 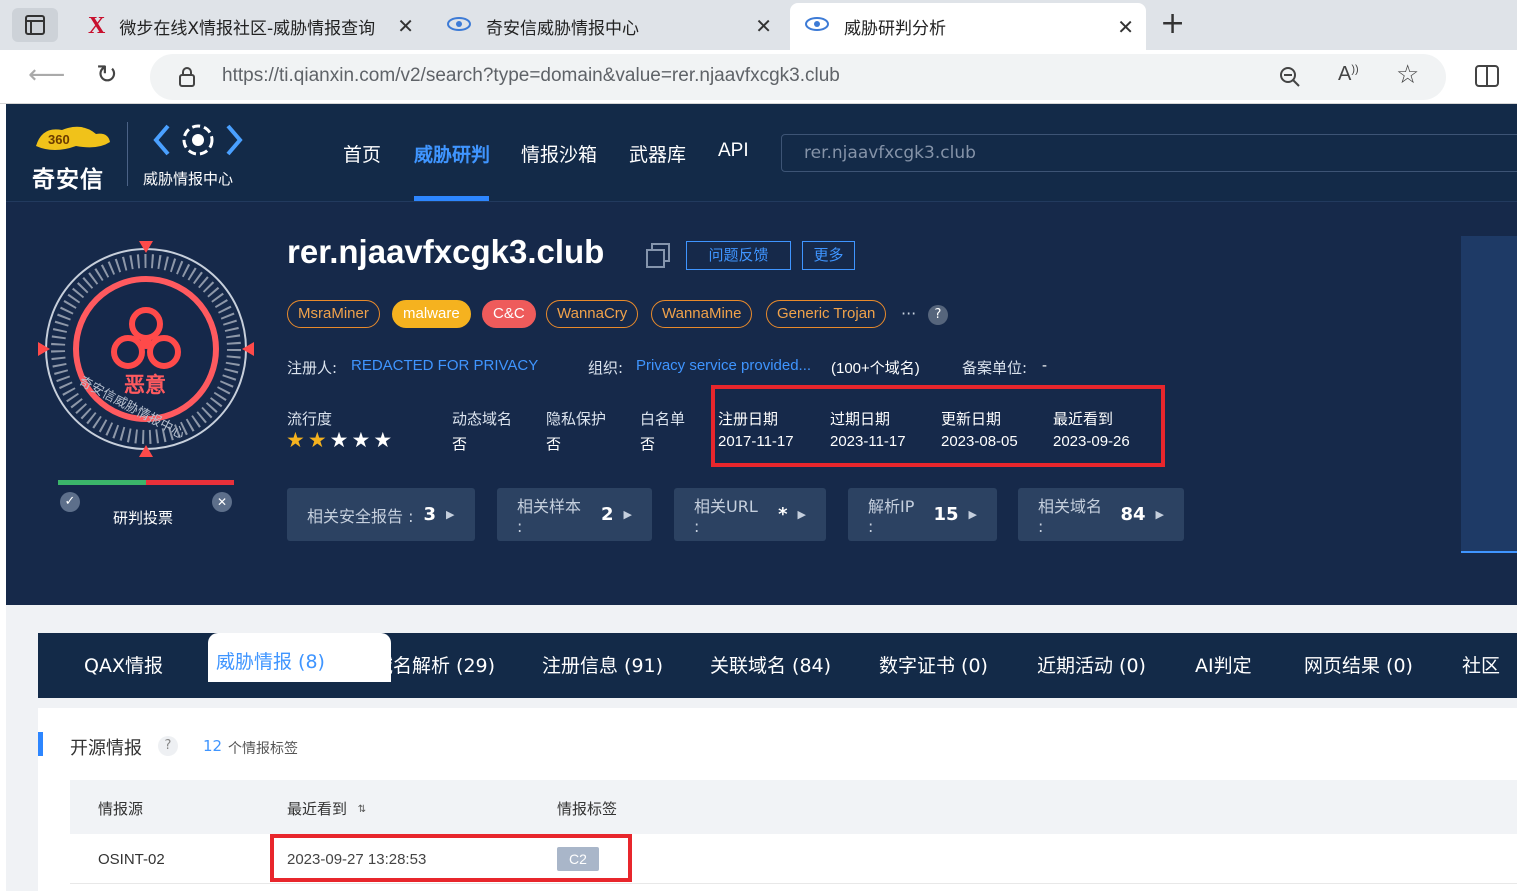 What do you see at coordinates (1407, 75) in the screenshot?
I see `favorite-star-icon: ☆` at bounding box center [1407, 75].